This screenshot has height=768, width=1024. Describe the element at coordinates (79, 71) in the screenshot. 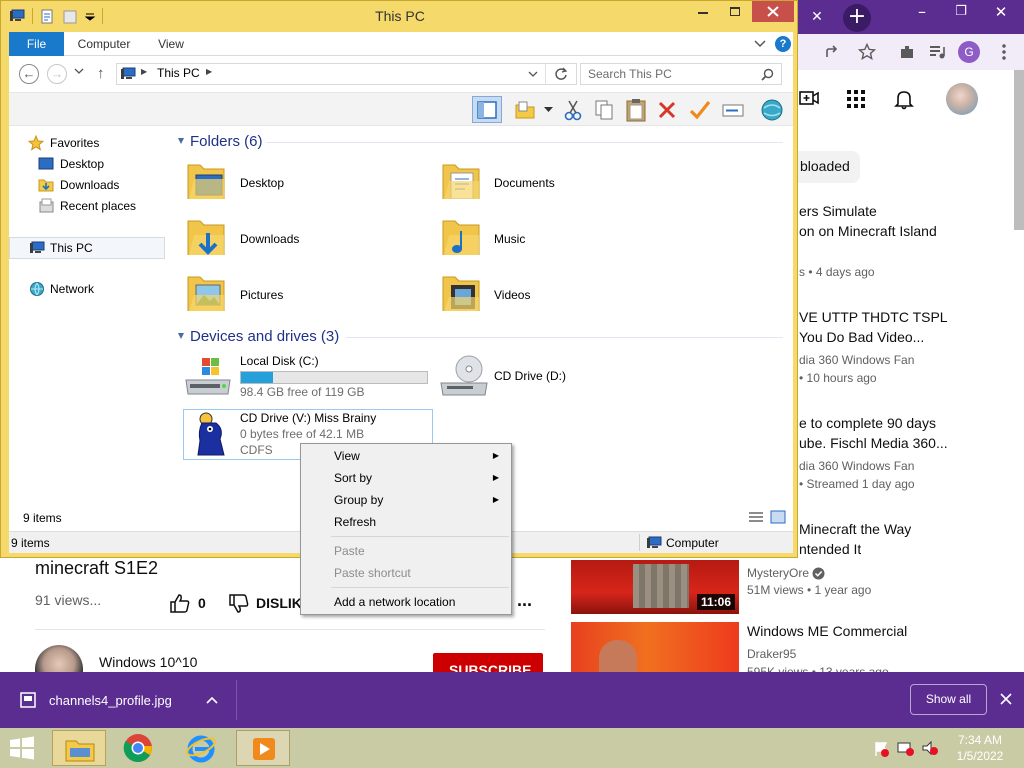

I see `recent-locations-icon` at that location.